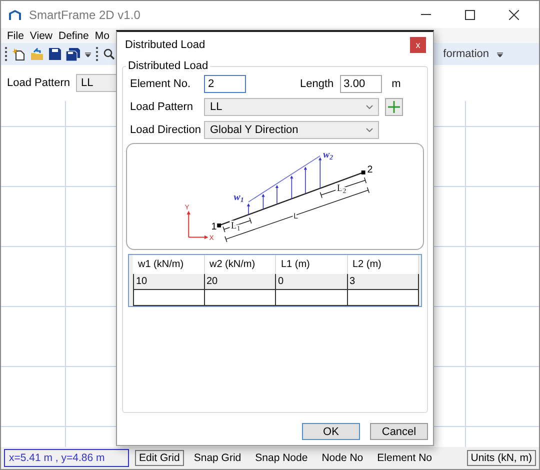 This screenshot has width=540, height=470. What do you see at coordinates (214, 226) in the screenshot?
I see `node-label: 1` at bounding box center [214, 226].